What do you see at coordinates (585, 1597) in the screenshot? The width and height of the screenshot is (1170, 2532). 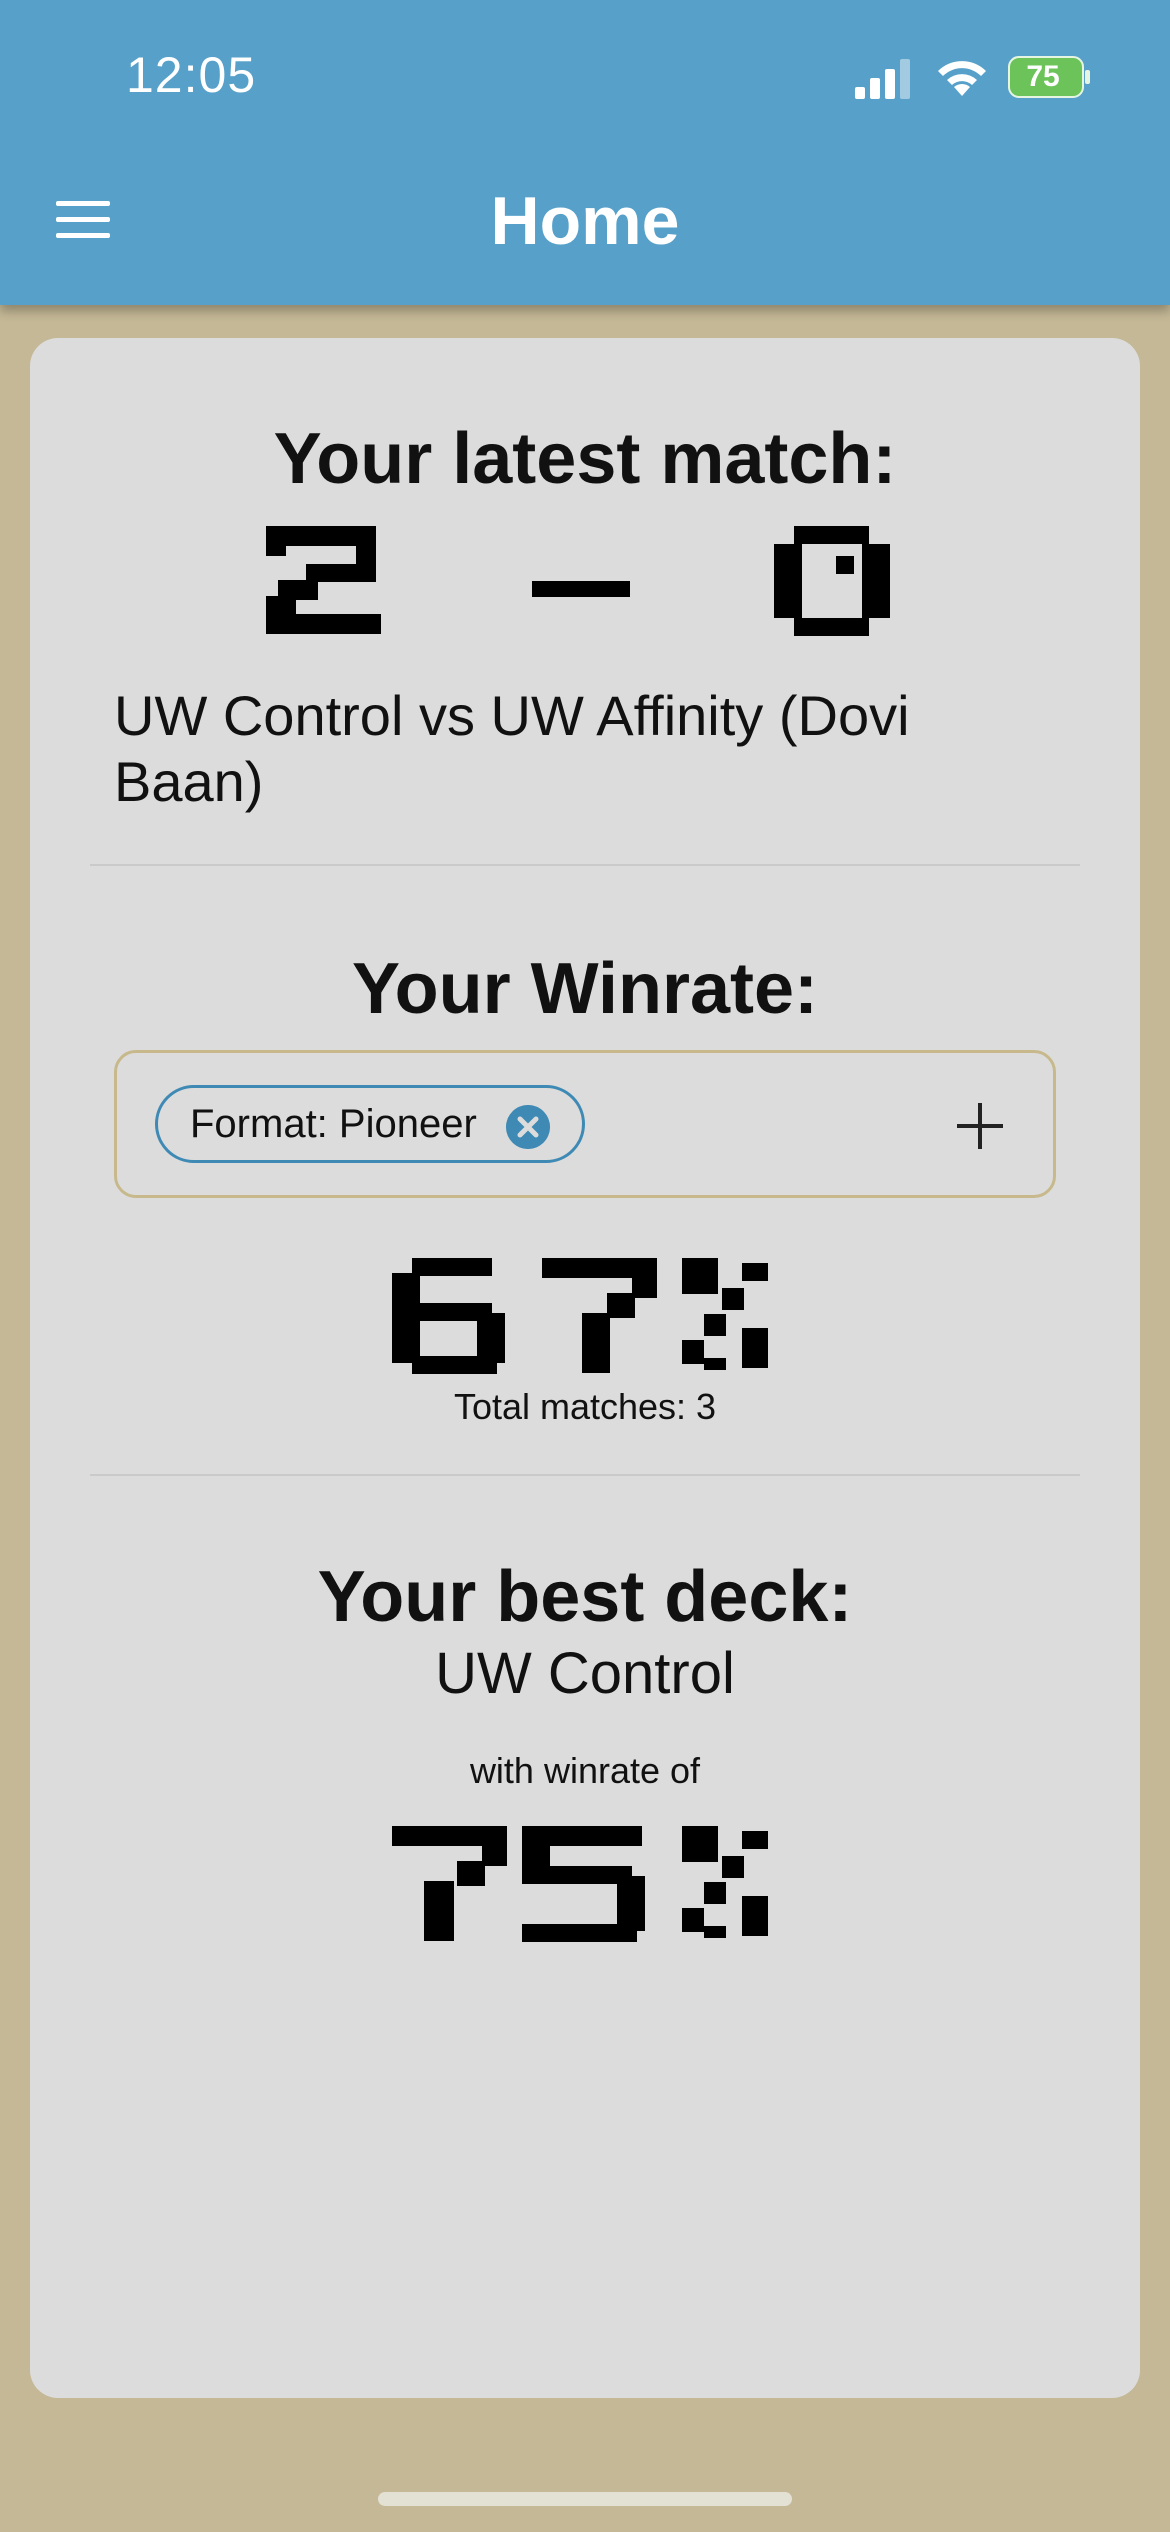 I see `best-deck-heading: Your best deck:` at bounding box center [585, 1597].